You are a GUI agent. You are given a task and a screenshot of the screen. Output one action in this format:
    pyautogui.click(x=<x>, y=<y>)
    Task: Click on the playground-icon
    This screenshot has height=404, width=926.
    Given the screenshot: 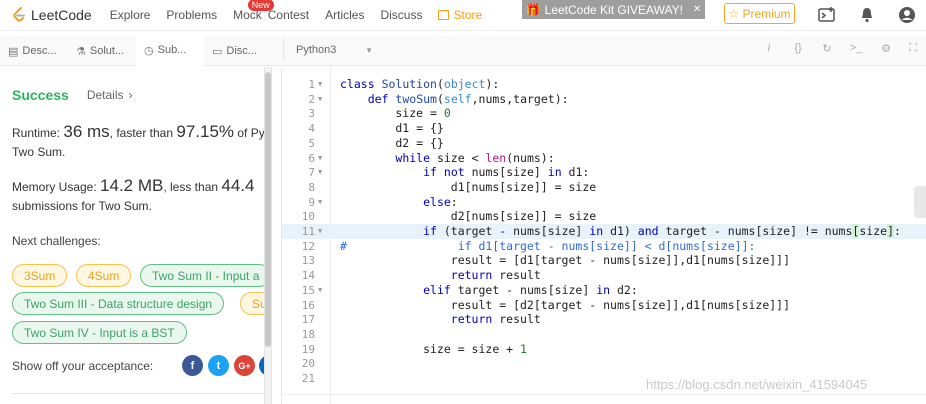 What is the action you would take?
    pyautogui.click(x=827, y=15)
    